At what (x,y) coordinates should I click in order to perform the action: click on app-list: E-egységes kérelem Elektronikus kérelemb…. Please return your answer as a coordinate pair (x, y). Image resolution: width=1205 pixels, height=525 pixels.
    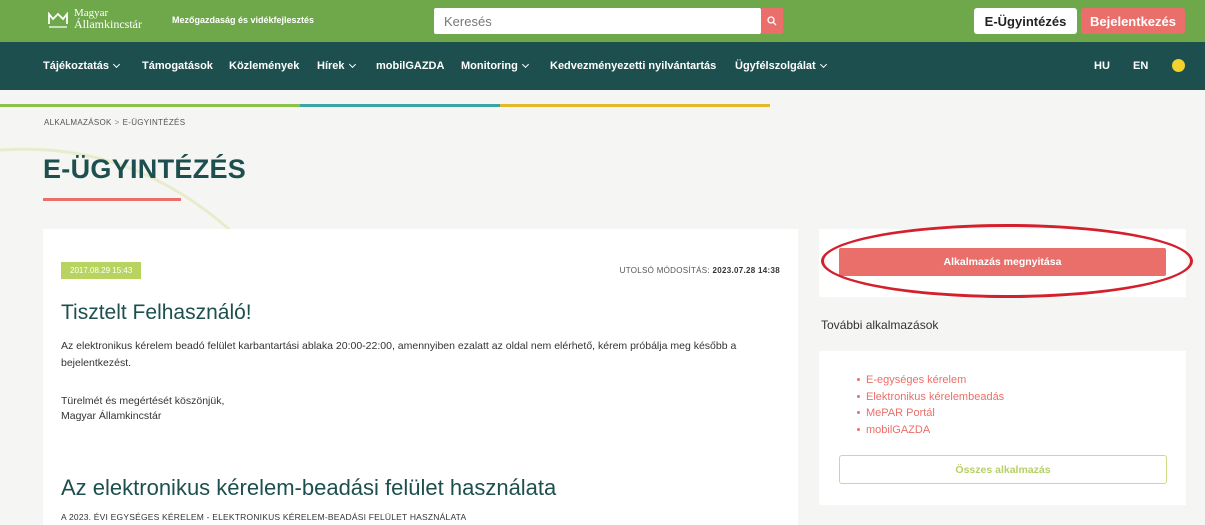
    Looking at the image, I should click on (930, 405).